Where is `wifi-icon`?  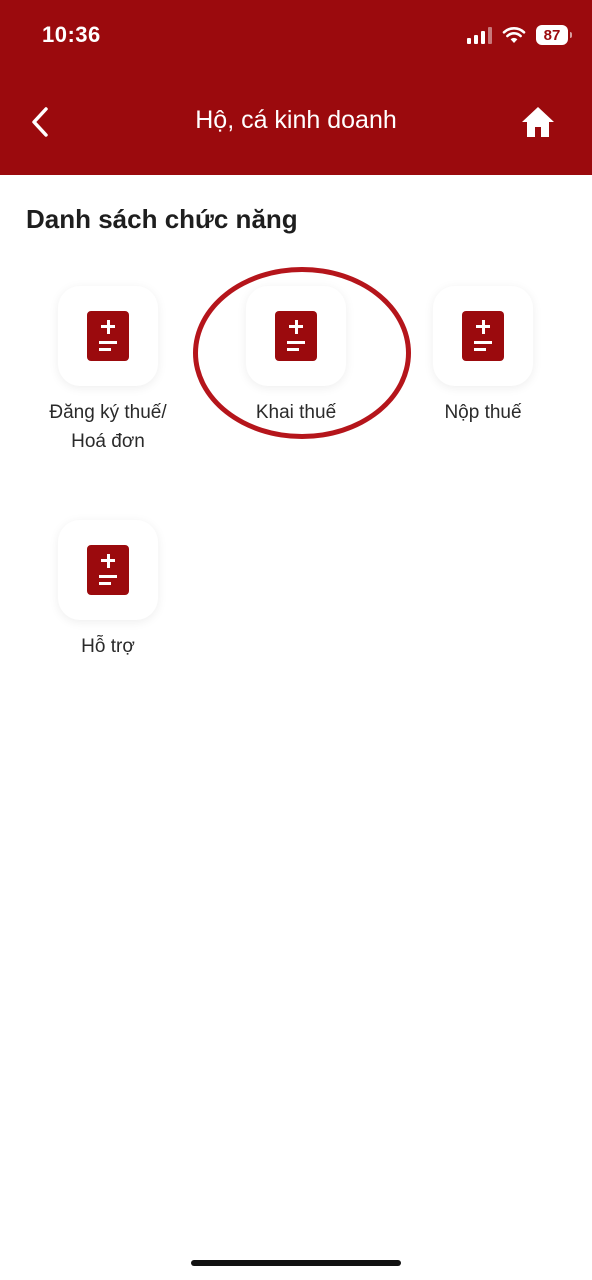 wifi-icon is located at coordinates (514, 35).